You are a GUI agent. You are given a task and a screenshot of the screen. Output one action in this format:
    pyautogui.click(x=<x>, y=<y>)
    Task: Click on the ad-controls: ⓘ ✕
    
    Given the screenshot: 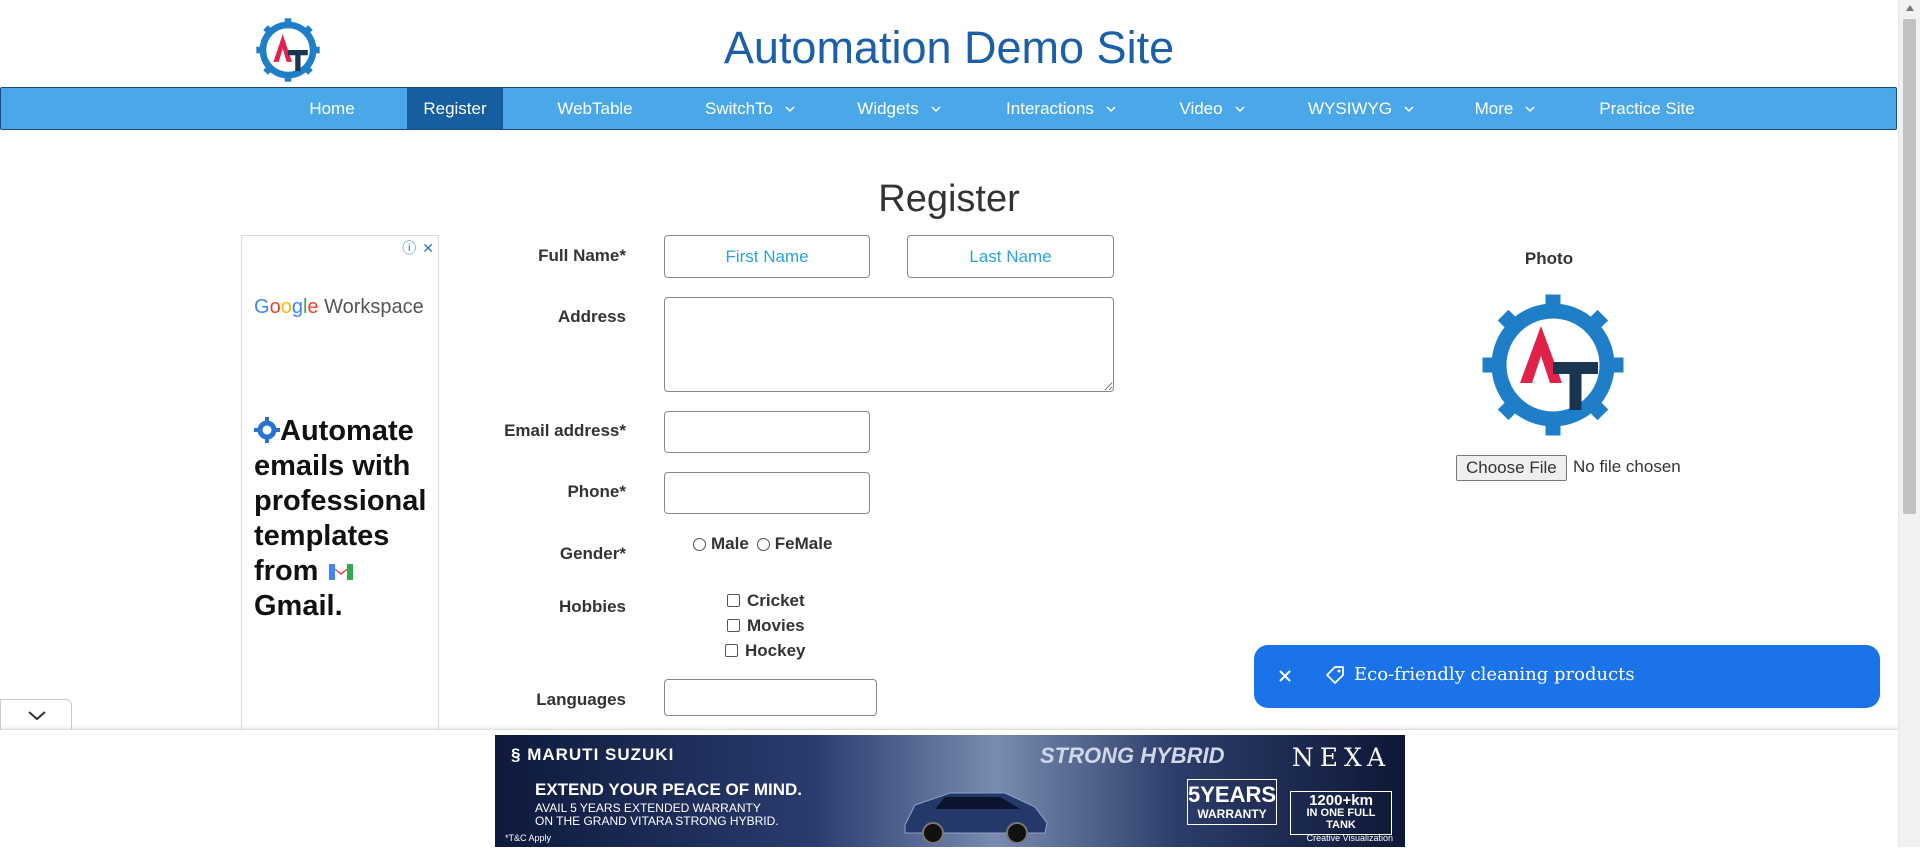 What is the action you would take?
    pyautogui.click(x=415, y=248)
    